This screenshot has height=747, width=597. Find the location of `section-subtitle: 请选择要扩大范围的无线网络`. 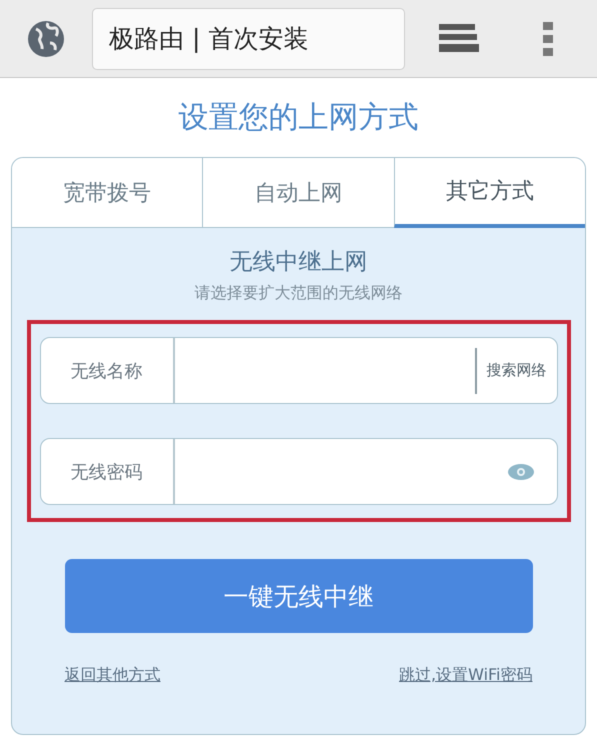

section-subtitle: 请选择要扩大范围的无线网络 is located at coordinates (298, 293).